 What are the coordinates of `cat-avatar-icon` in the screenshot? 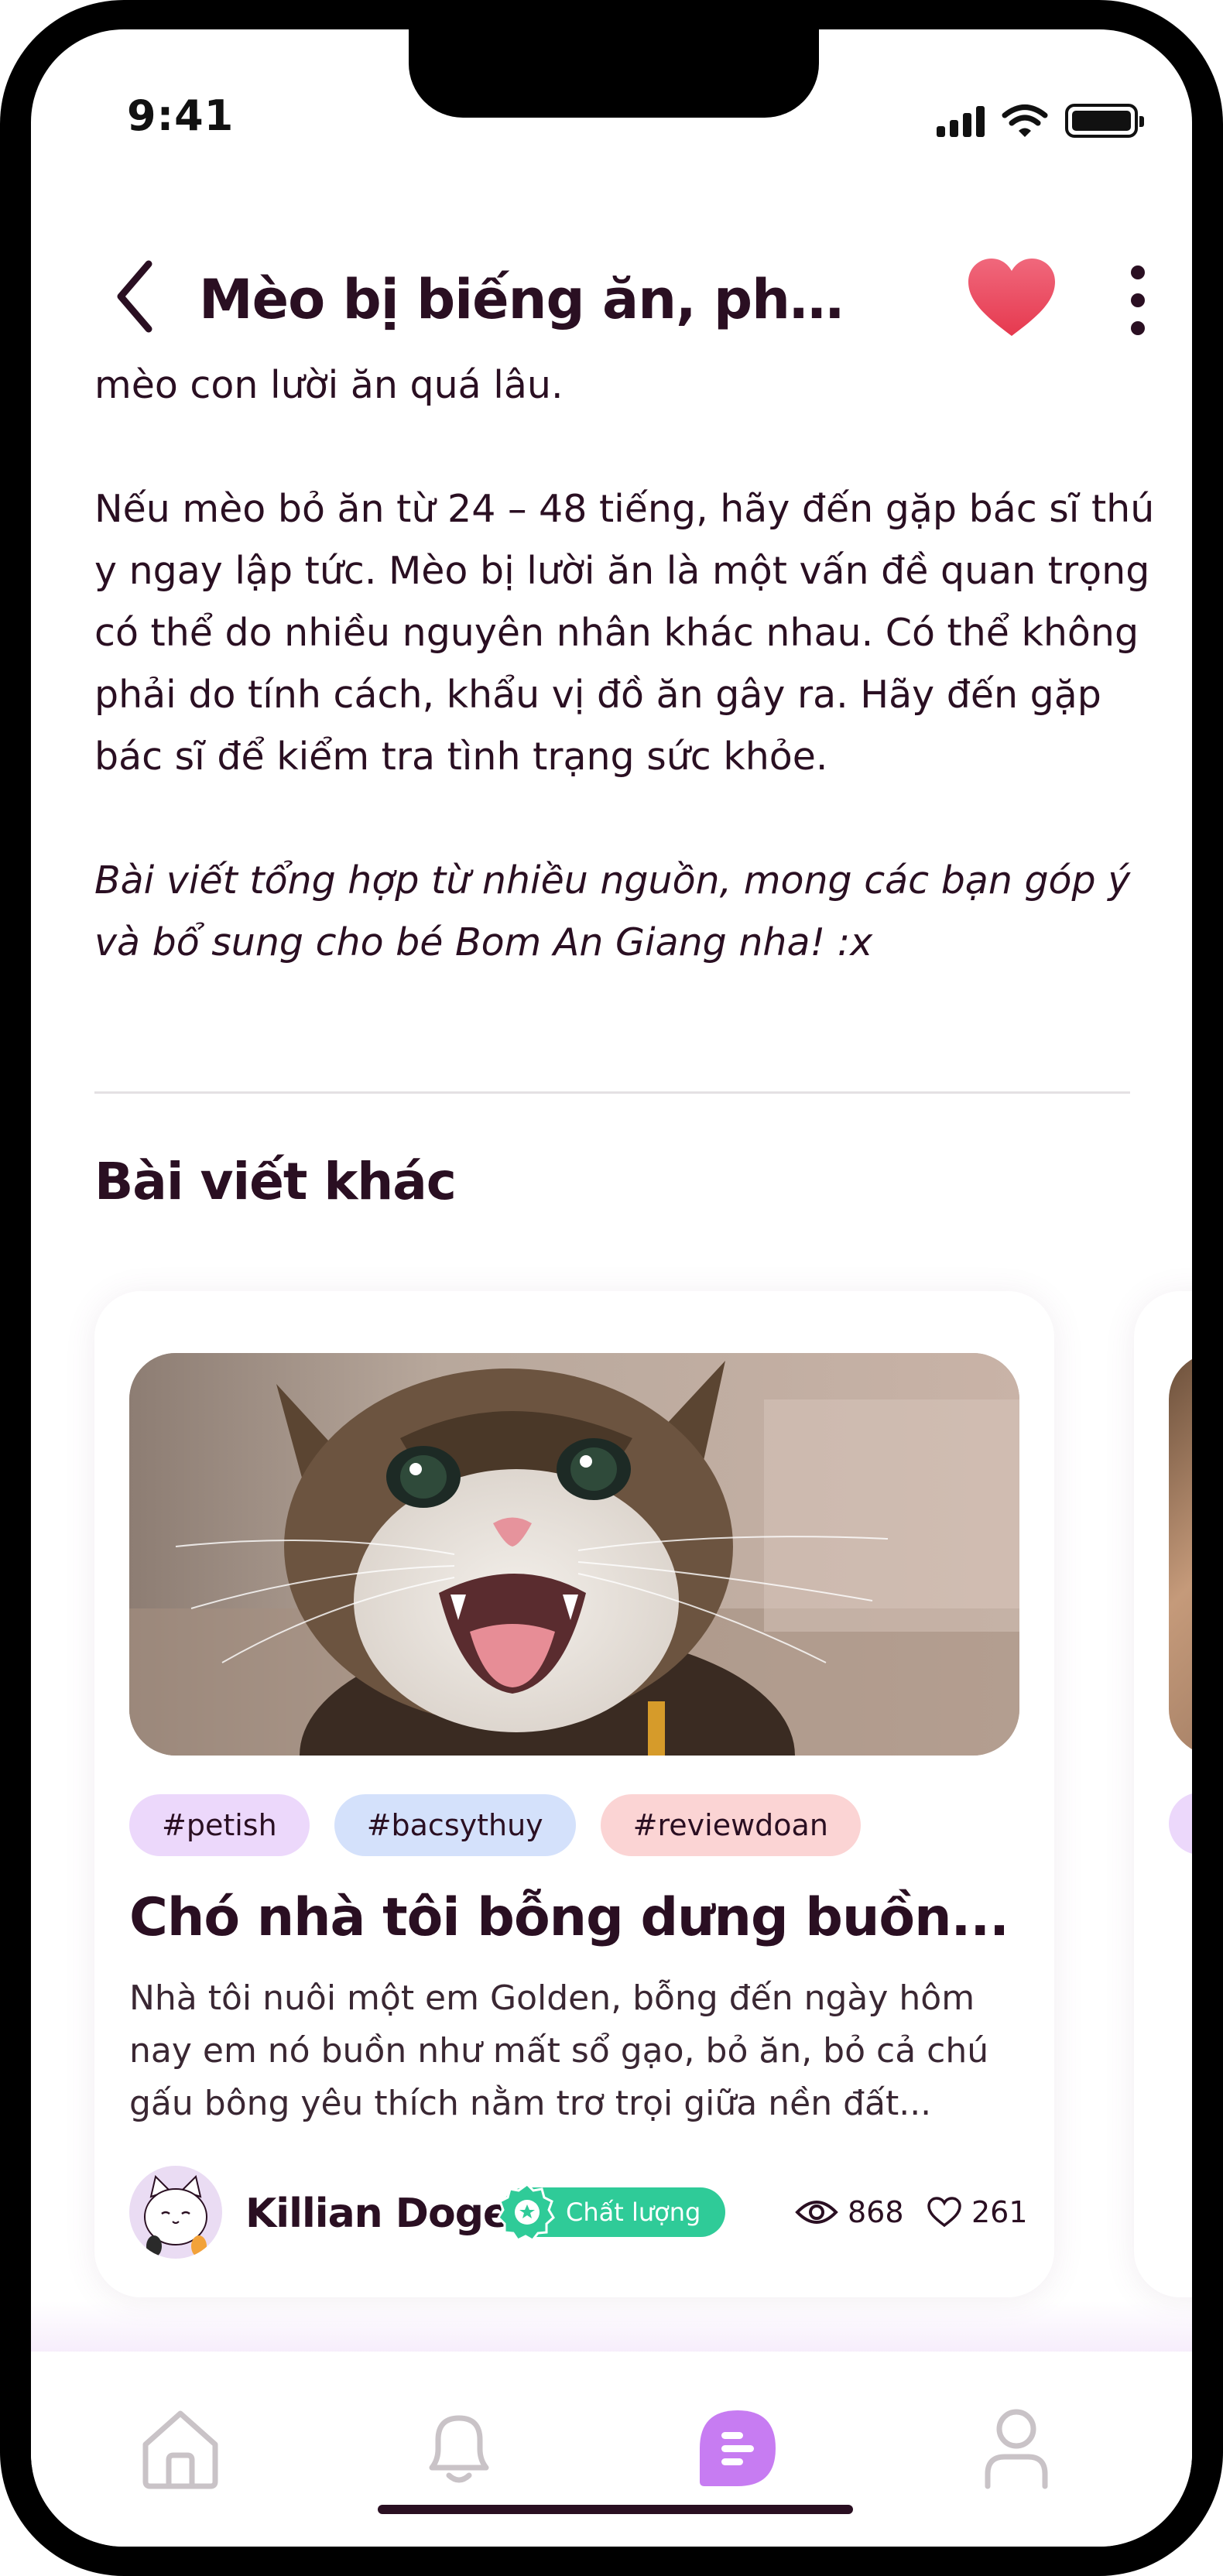 It's located at (176, 2216).